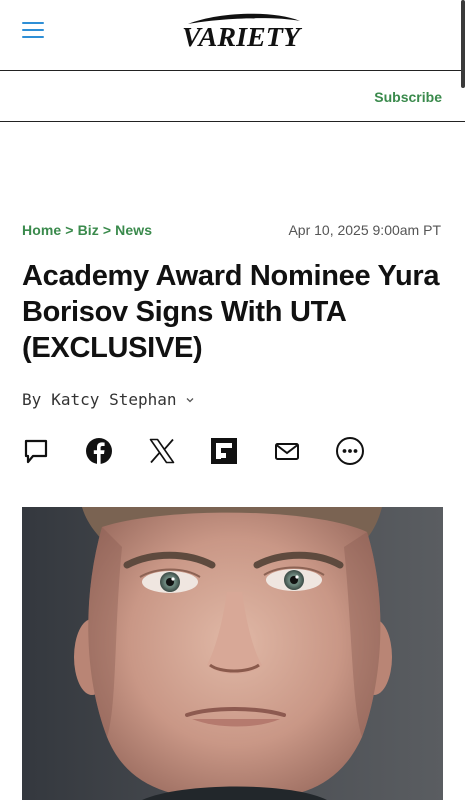  I want to click on breadcrumb-news: News, so click(133, 230).